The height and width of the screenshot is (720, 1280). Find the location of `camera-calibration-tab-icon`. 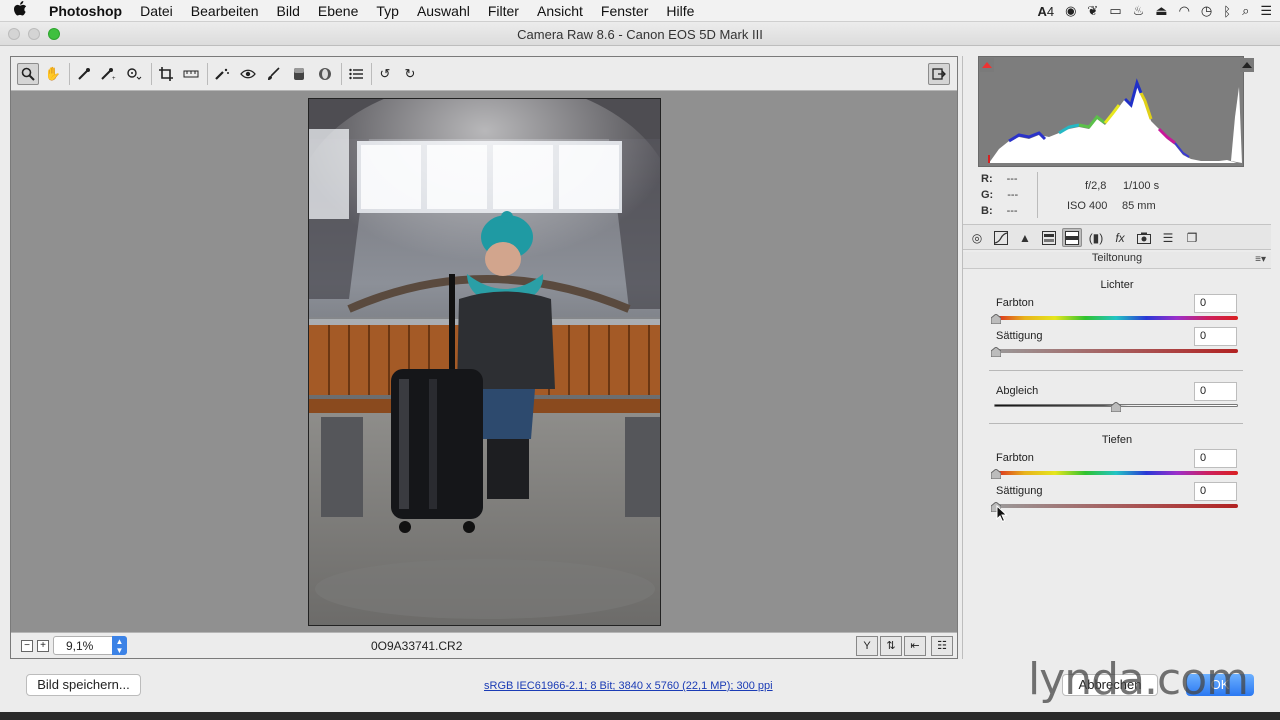

camera-calibration-tab-icon is located at coordinates (1144, 237).